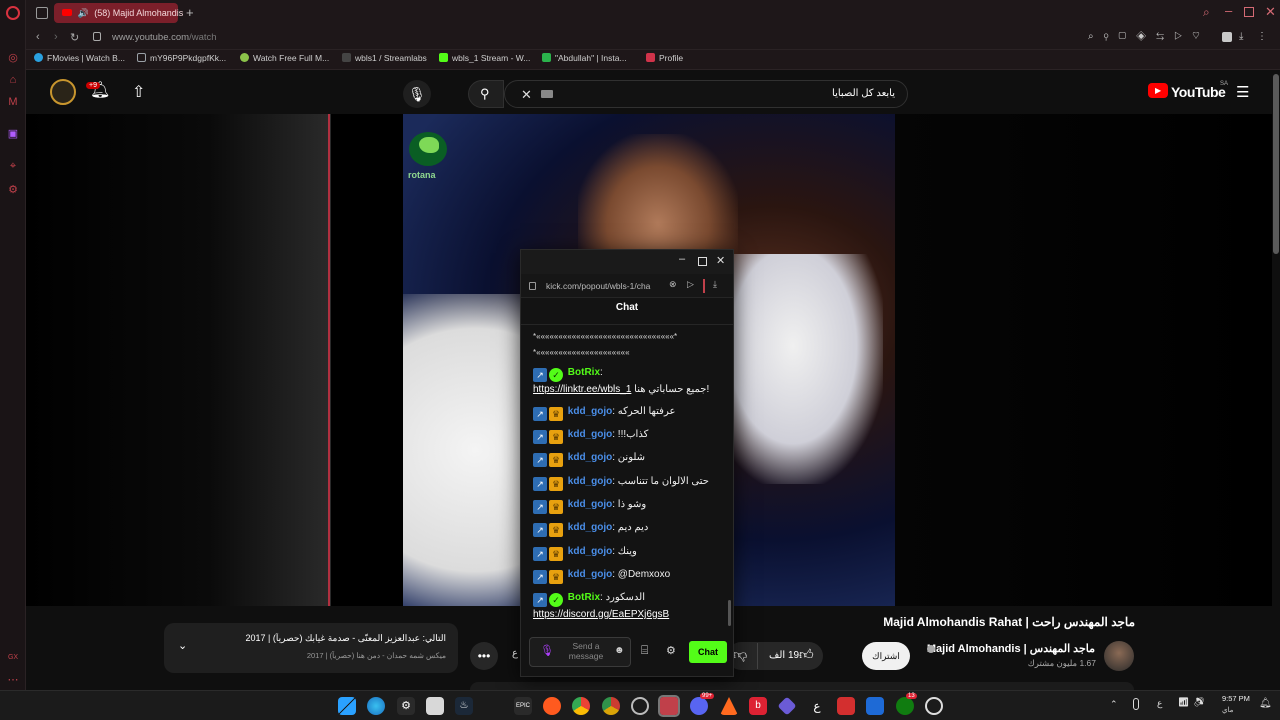  I want to click on arabic-app-icon: ع, so click(817, 706).